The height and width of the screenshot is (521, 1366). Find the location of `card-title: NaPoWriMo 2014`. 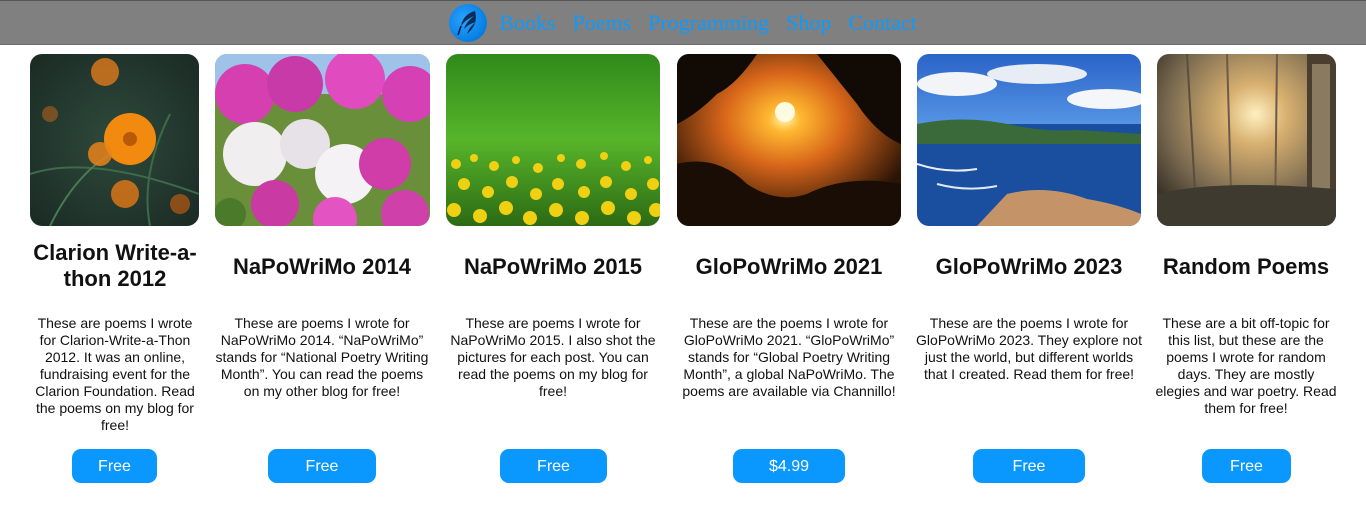

card-title: NaPoWriMo 2014 is located at coordinates (322, 266).